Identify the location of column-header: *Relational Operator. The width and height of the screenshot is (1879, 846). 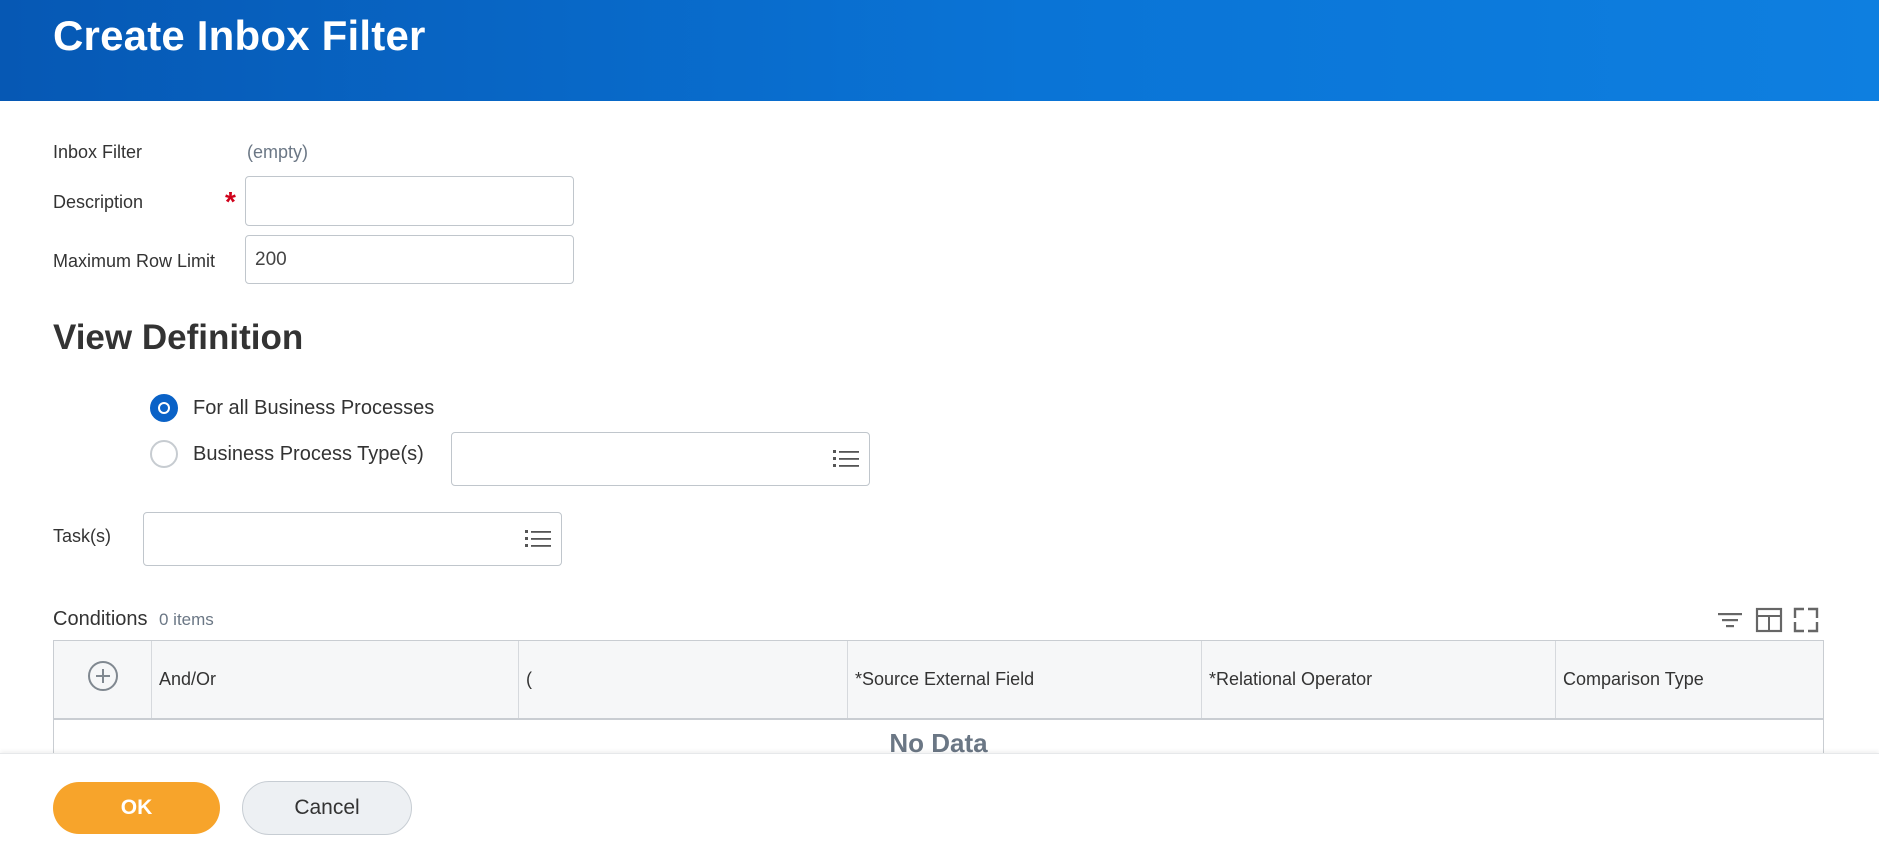
(1379, 679).